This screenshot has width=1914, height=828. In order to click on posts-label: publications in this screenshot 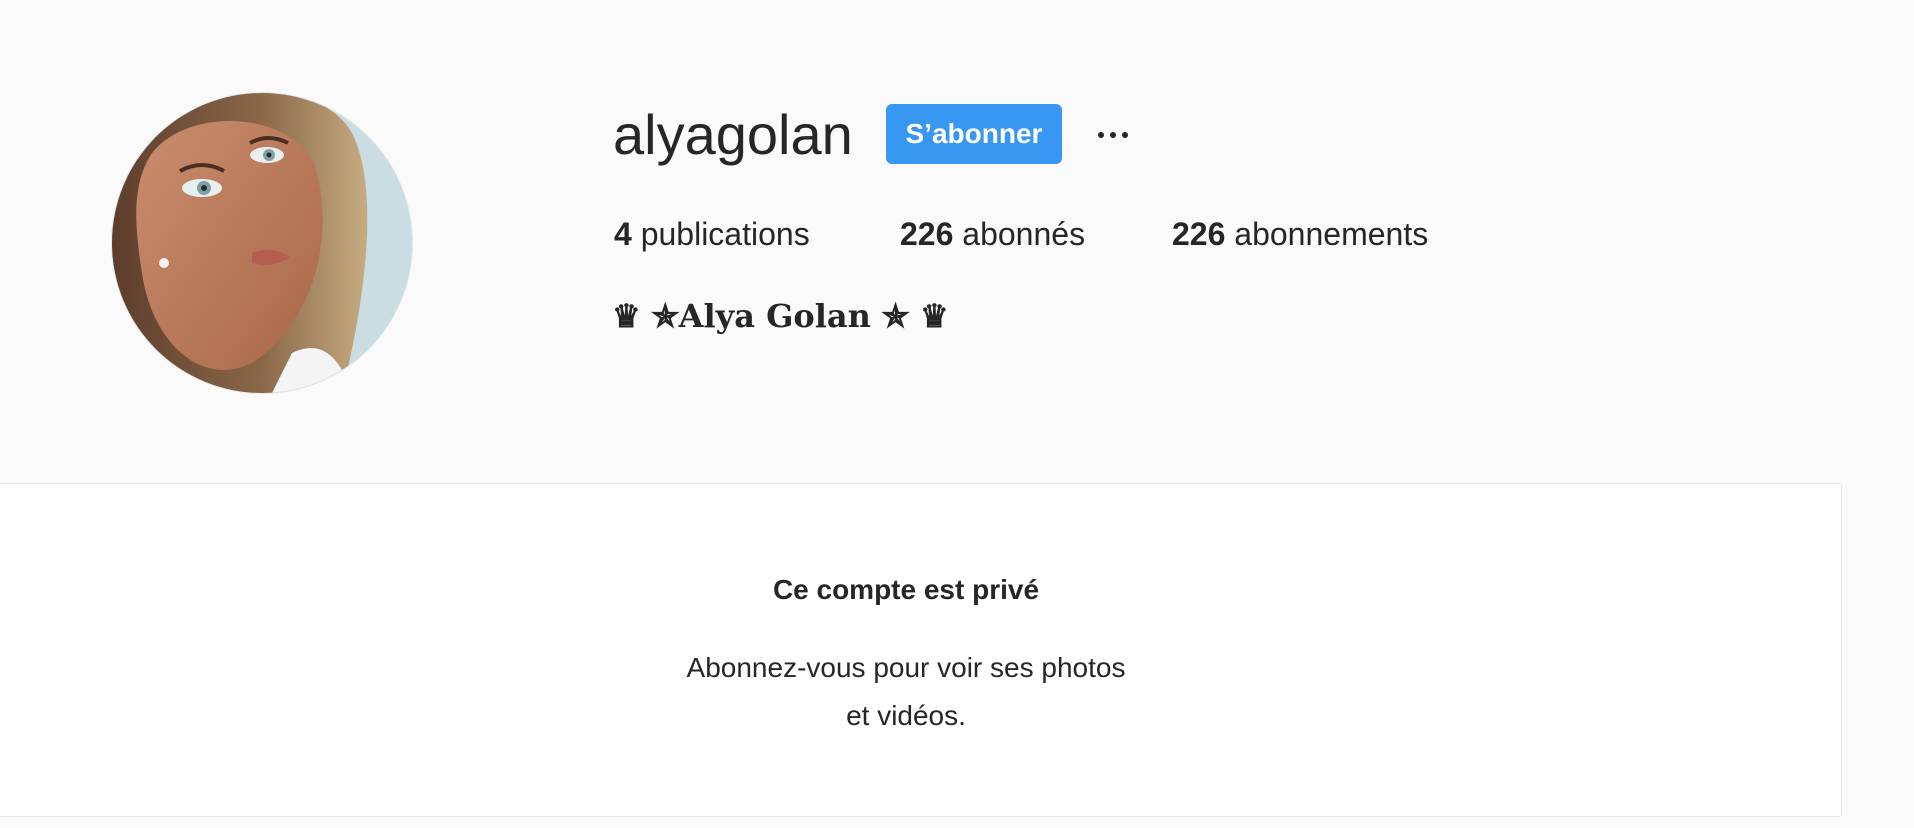, I will do `click(725, 234)`.